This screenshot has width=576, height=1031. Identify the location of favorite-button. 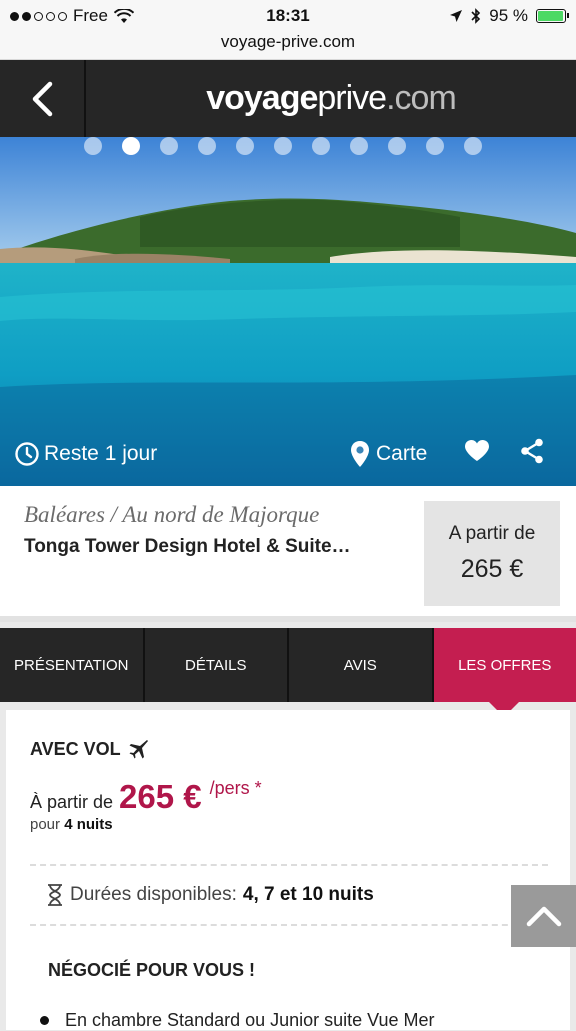
(477, 454).